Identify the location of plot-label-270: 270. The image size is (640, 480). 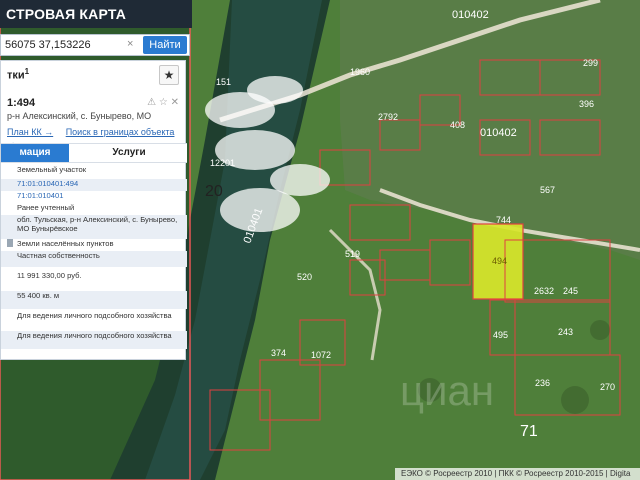
(607, 387).